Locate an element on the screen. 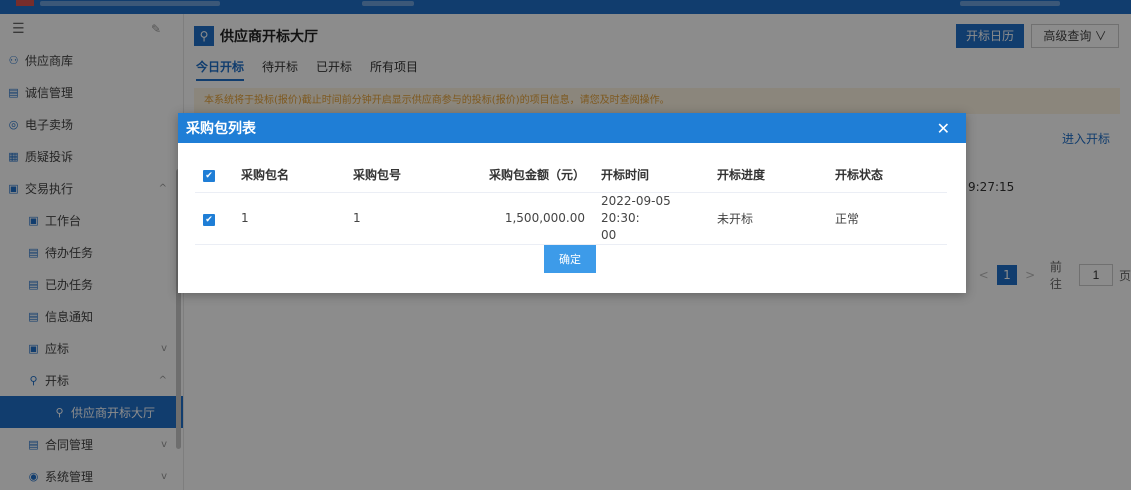  dialog-title: 采购包列表 is located at coordinates (221, 129).